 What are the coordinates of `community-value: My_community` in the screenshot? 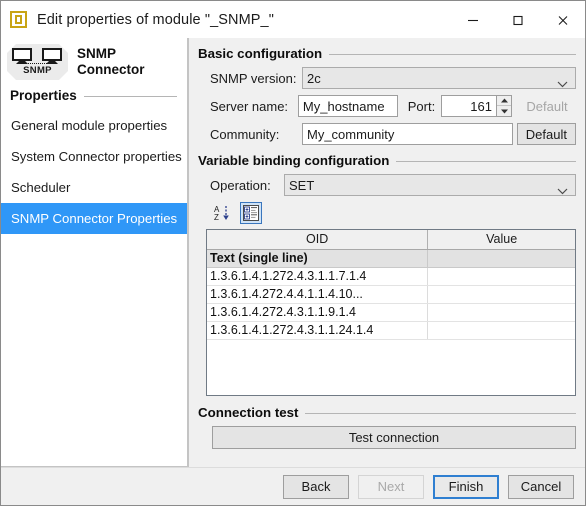 It's located at (351, 134).